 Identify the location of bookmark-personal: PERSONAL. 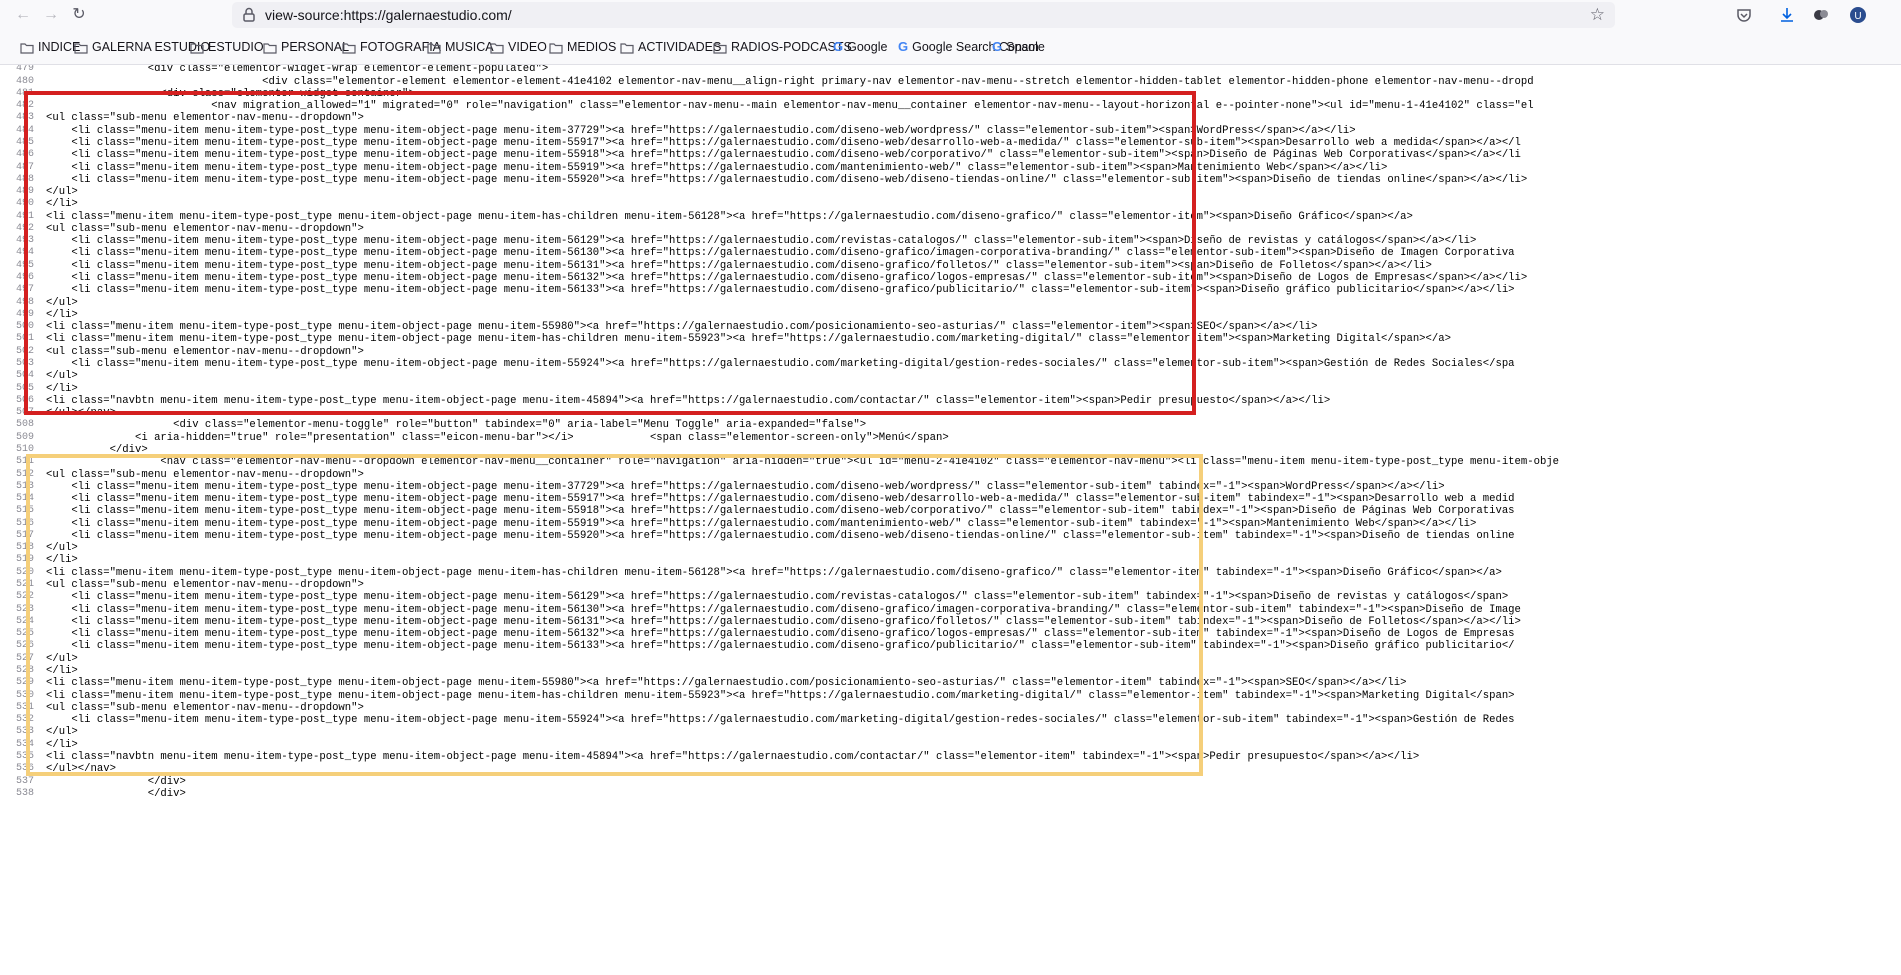
(306, 47).